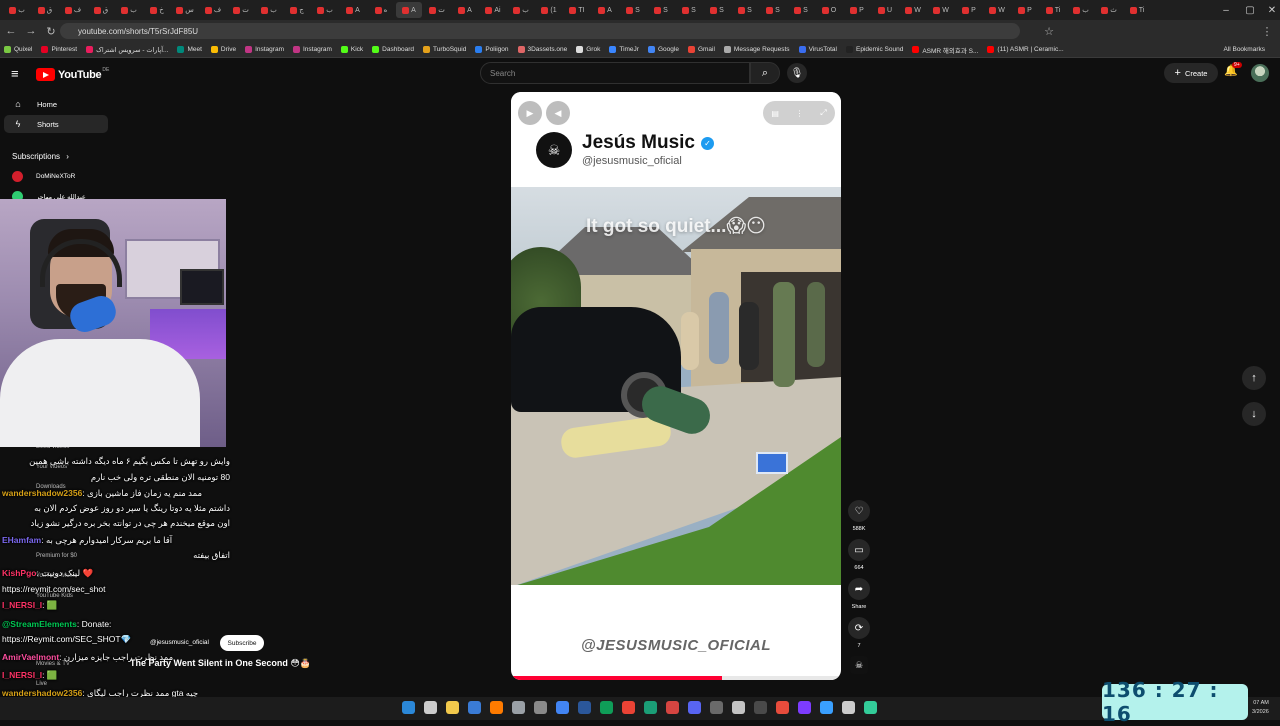 The image size is (1280, 726). Describe the element at coordinates (242, 643) in the screenshot. I see `subscribe-button: Subscribe` at that location.